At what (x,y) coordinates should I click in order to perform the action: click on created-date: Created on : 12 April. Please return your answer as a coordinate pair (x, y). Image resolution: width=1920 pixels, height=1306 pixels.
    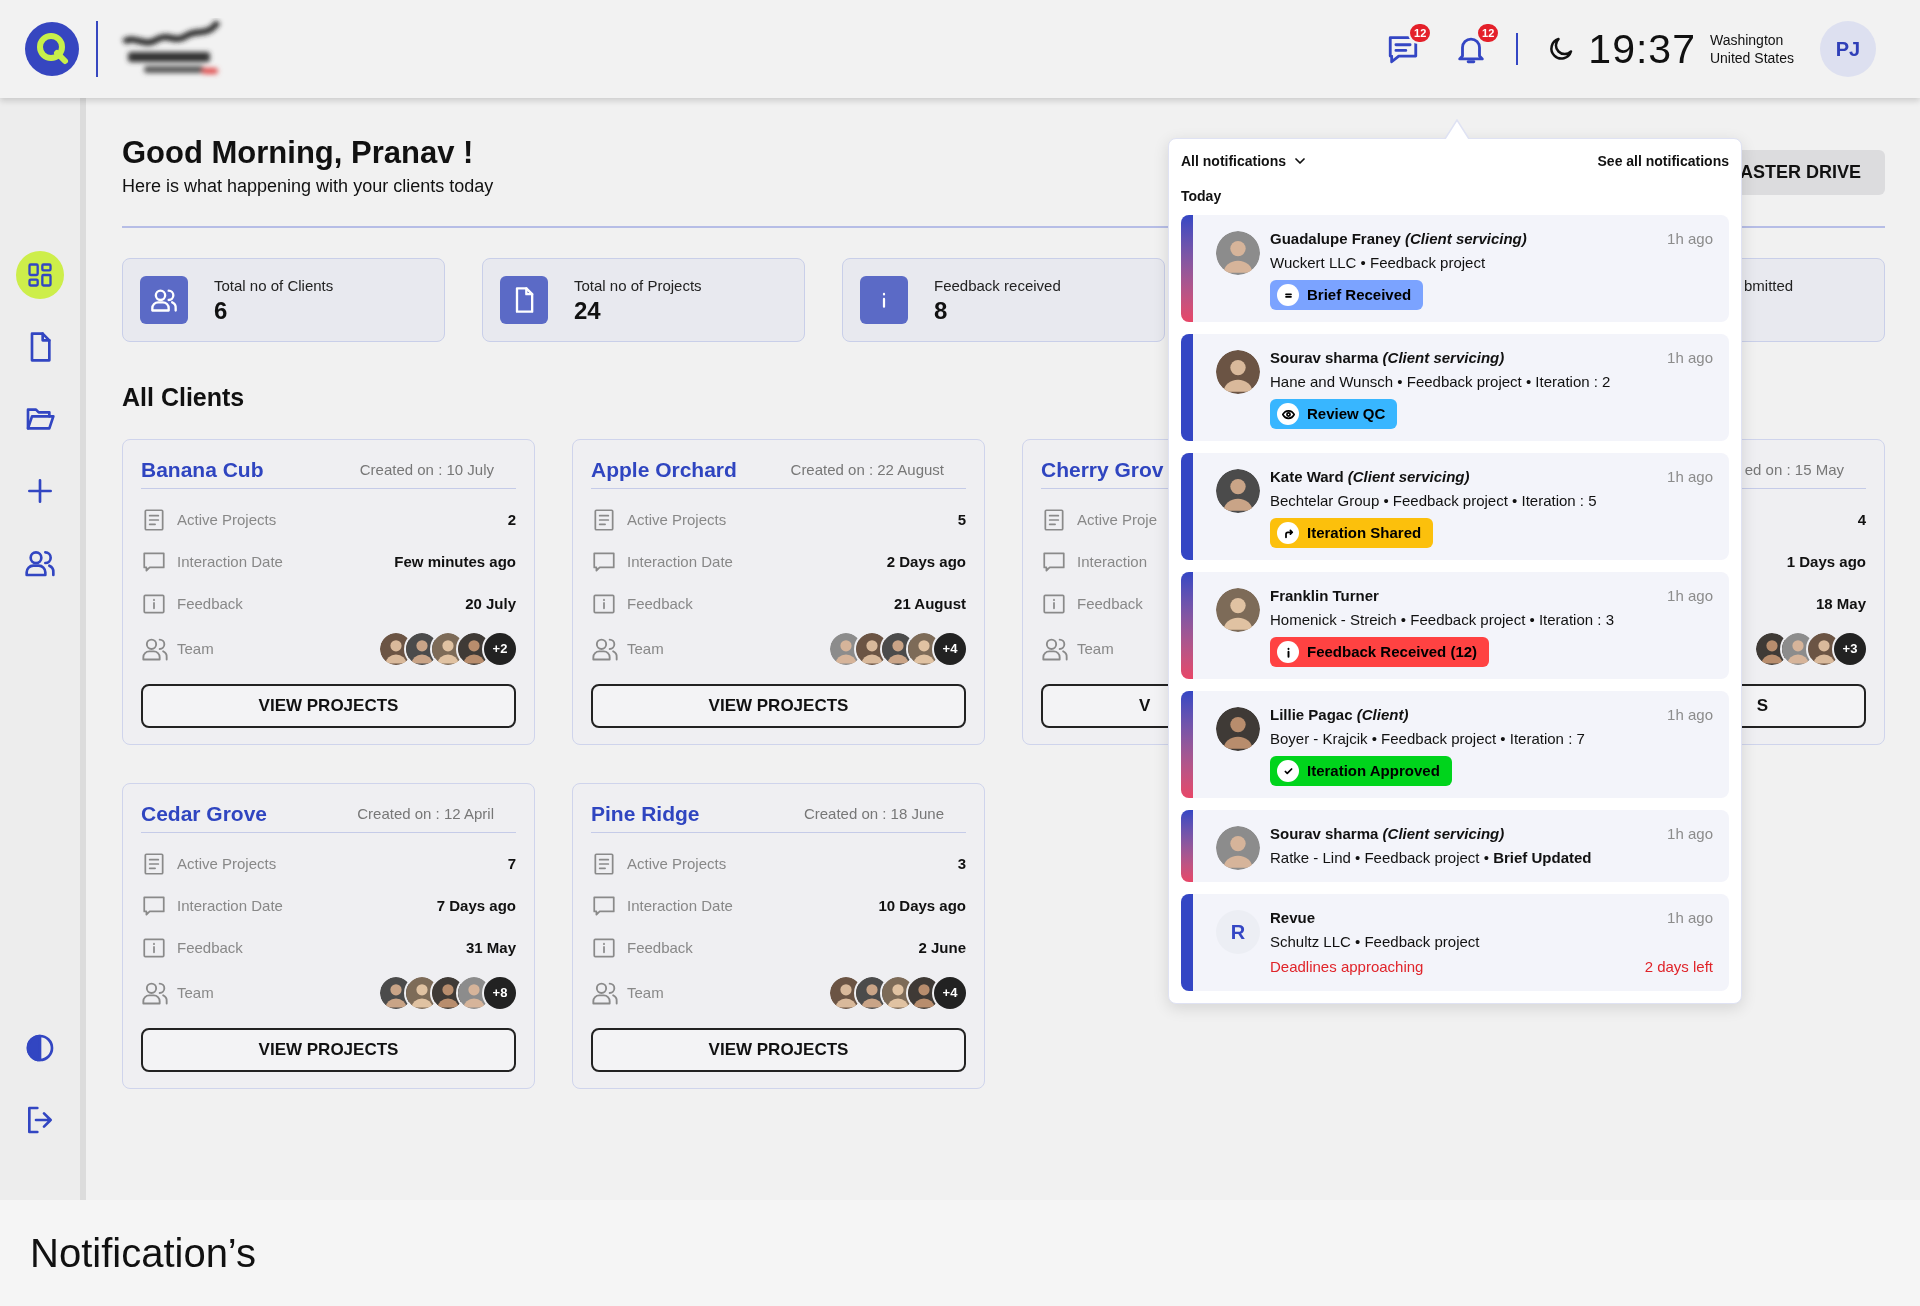
    Looking at the image, I should click on (425, 813).